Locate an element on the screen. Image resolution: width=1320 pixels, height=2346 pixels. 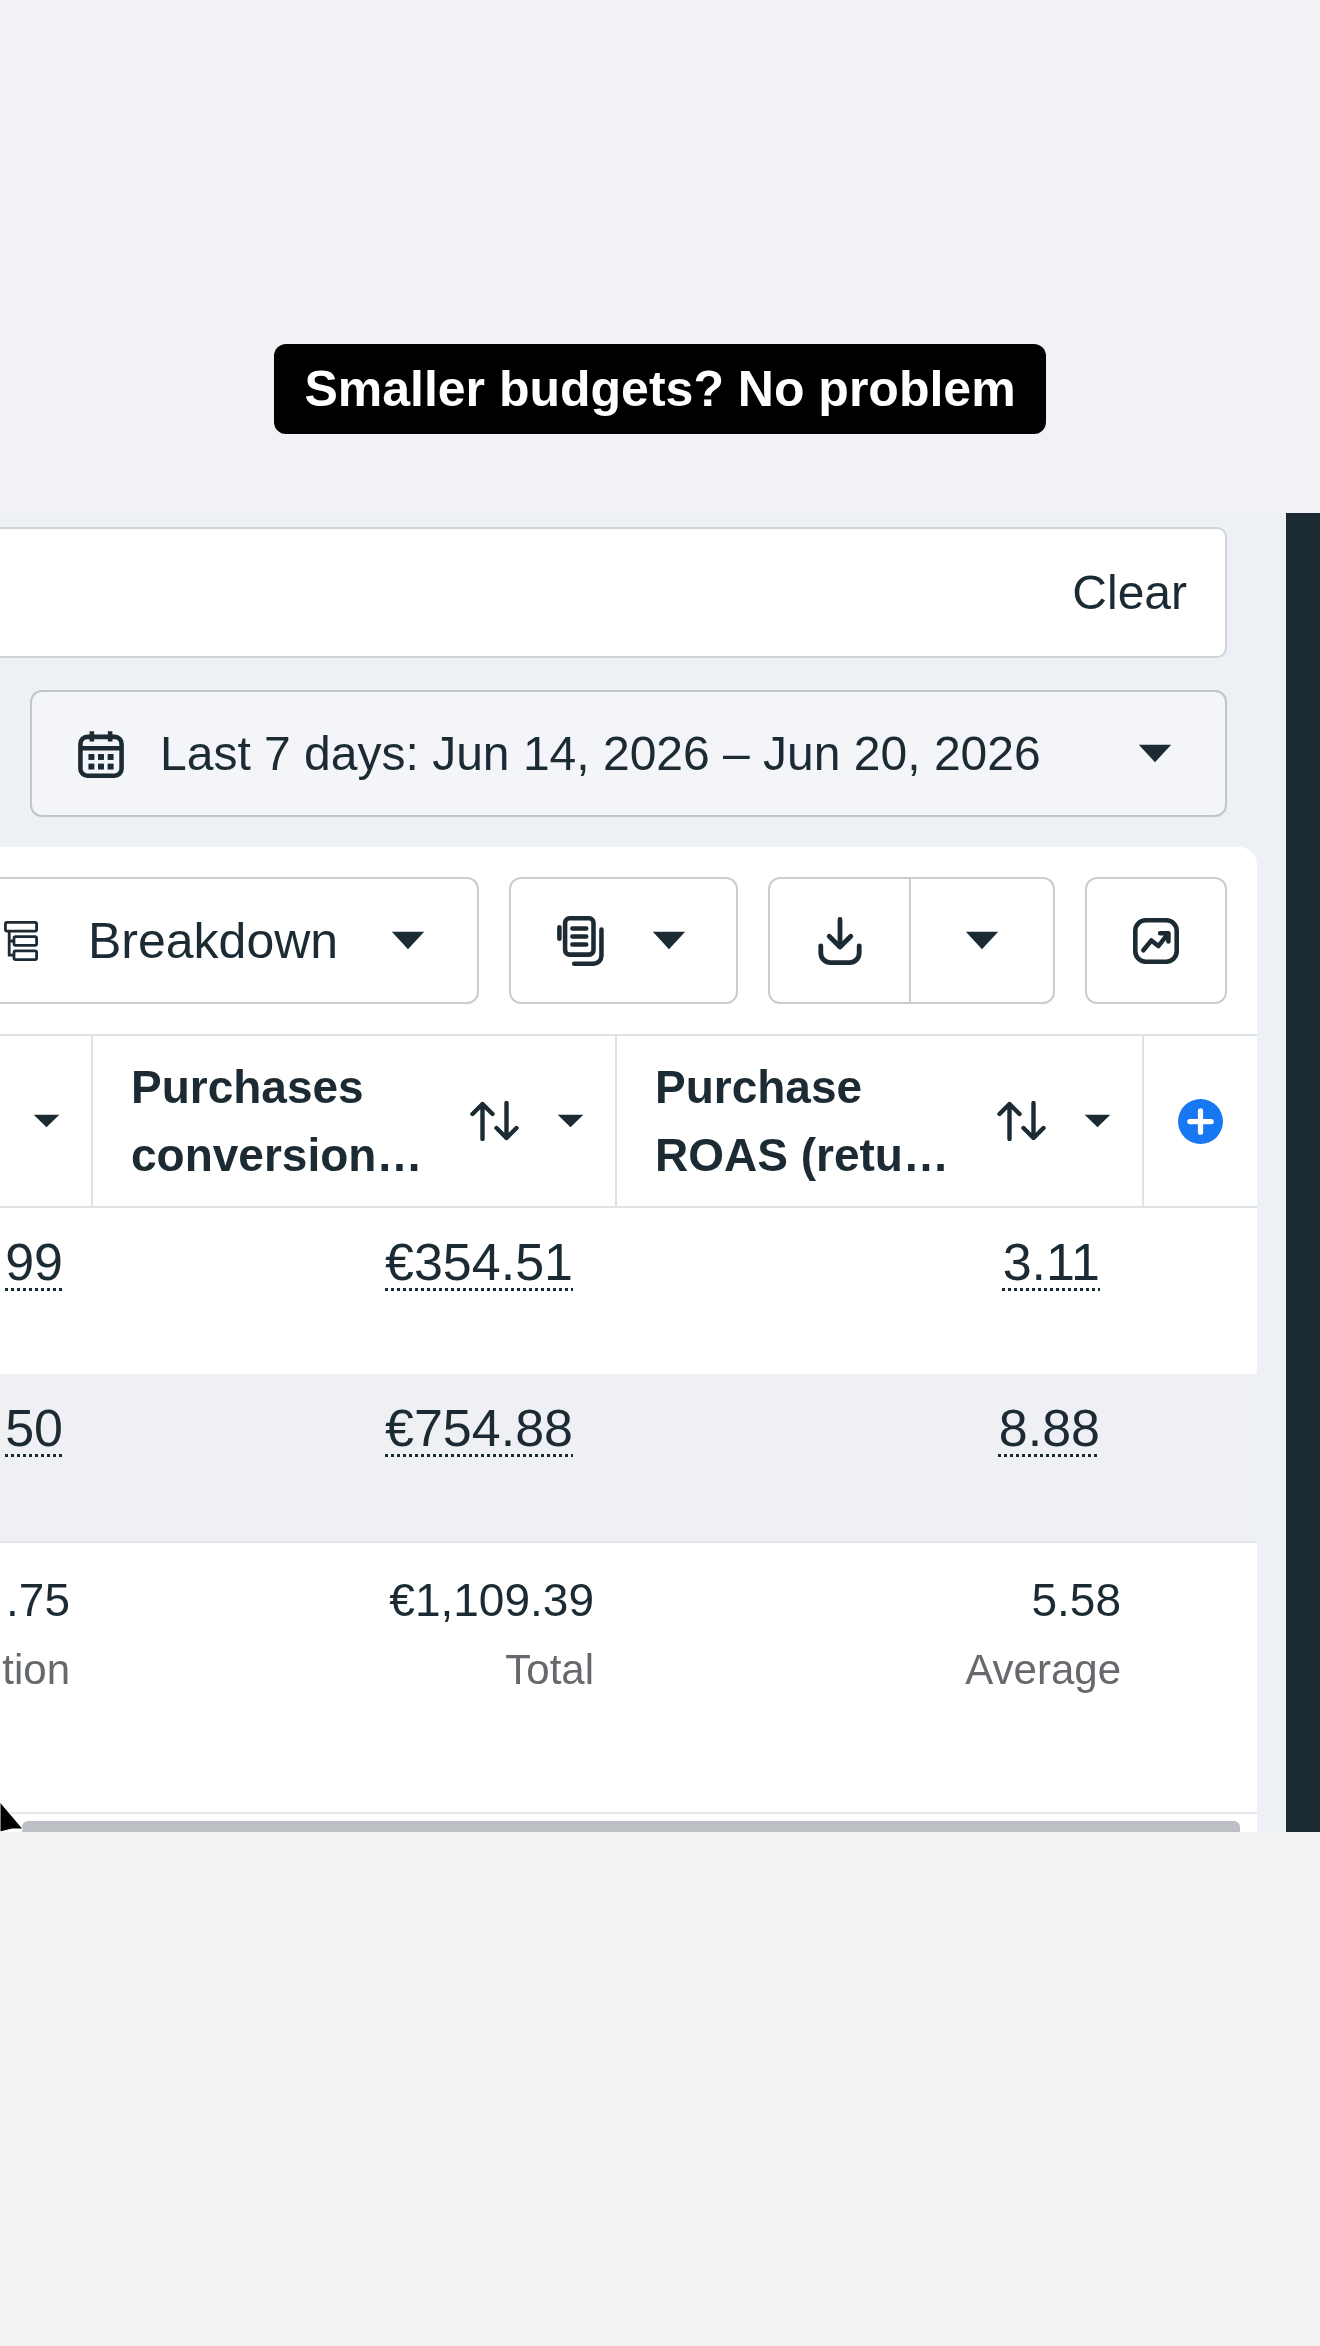
stacked-pages-icon is located at coordinates (581, 940).